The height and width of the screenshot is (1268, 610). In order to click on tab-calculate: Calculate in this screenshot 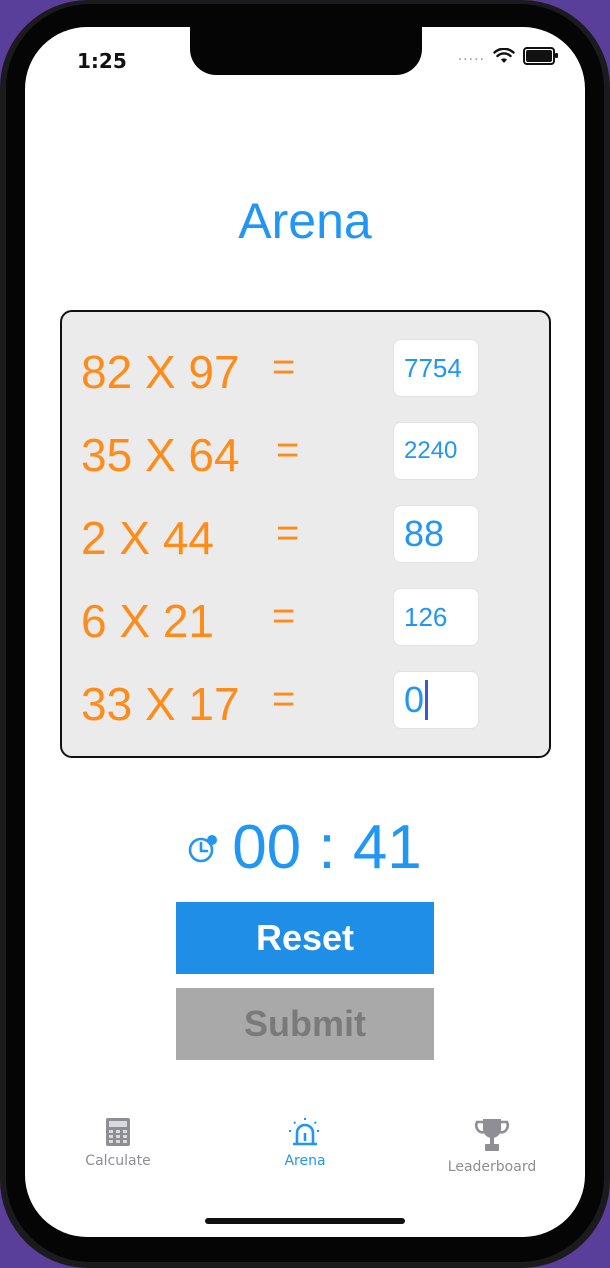, I will do `click(118, 1143)`.